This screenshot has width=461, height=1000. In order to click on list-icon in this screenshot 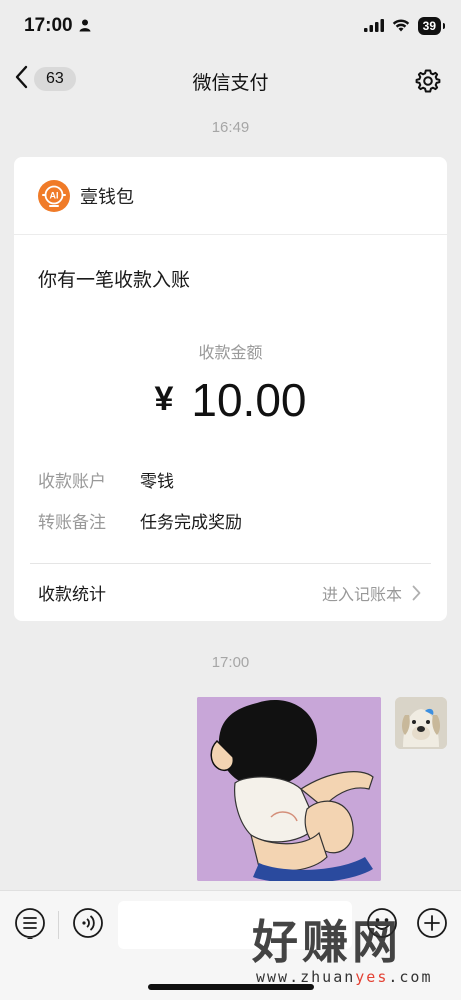, I will do `click(30, 924)`.